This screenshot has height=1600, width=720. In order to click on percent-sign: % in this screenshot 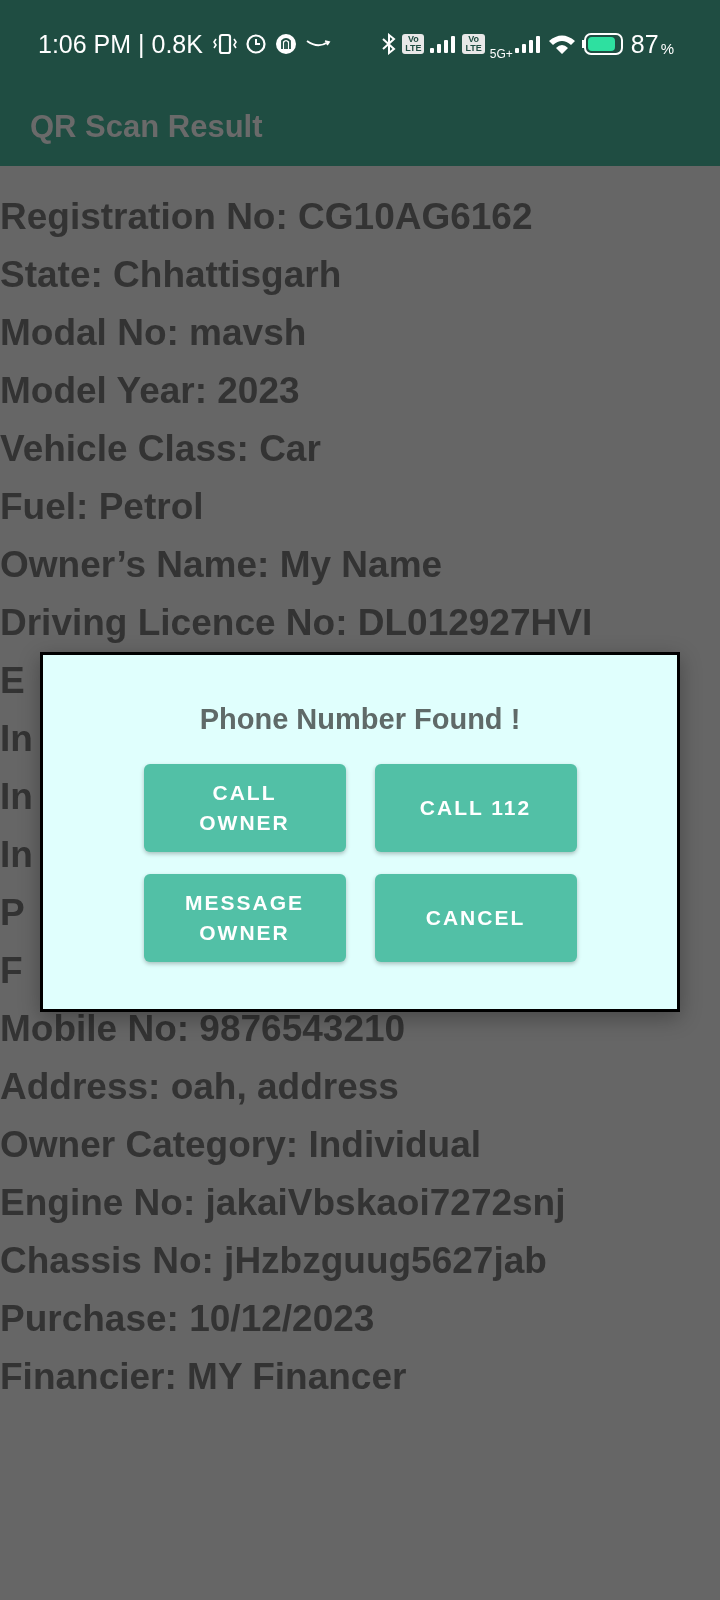, I will do `click(667, 48)`.